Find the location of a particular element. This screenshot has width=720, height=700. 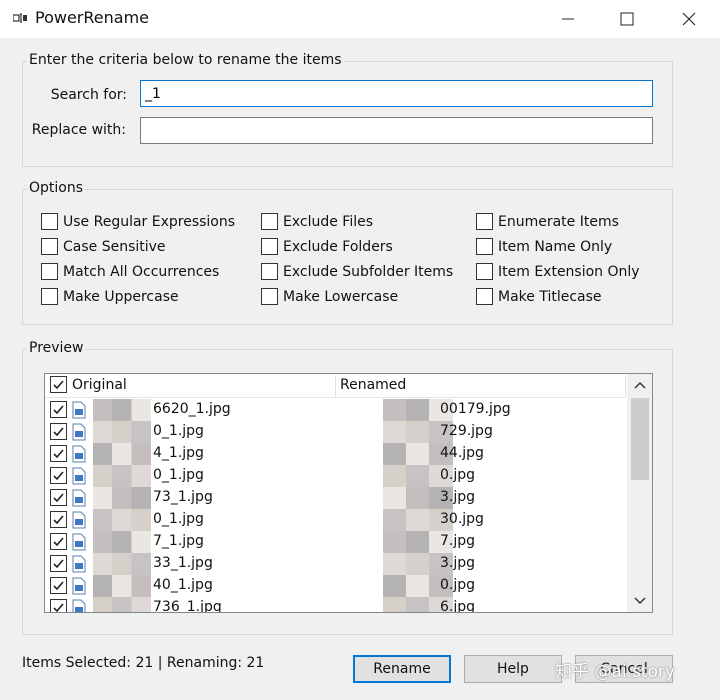

preview-group-title: Preview is located at coordinates (56, 348).